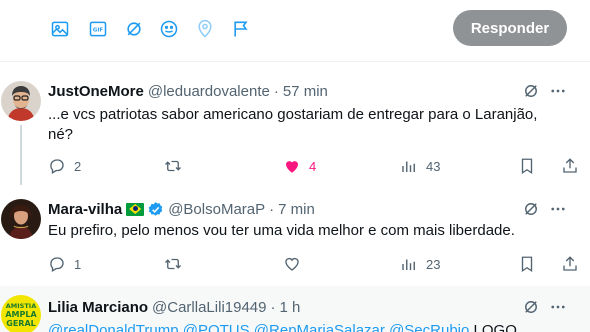 The height and width of the screenshot is (332, 590). Describe the element at coordinates (433, 166) in the screenshot. I see `views-count: 43` at that location.